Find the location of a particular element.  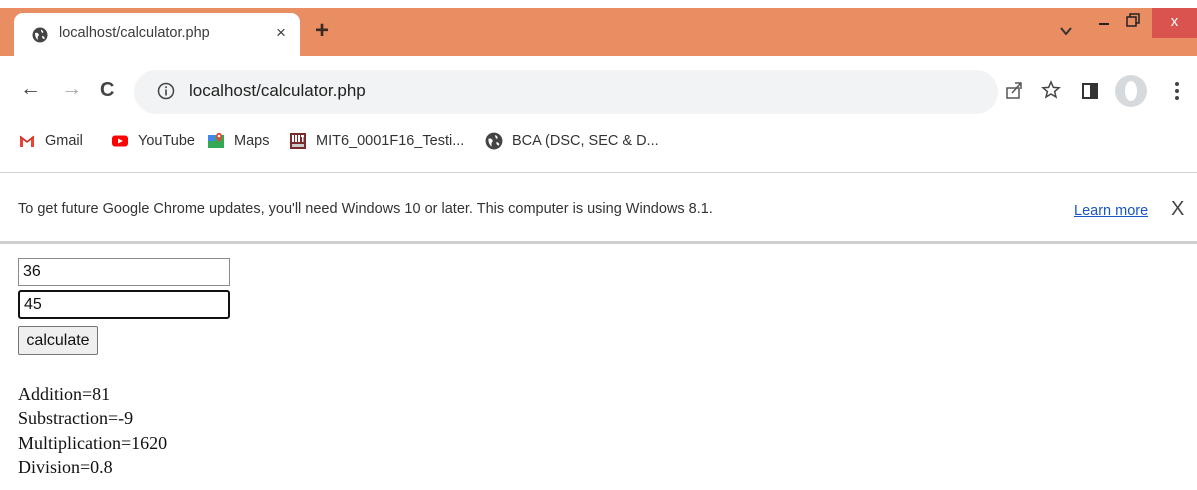

bookmark-youtube: YouTube is located at coordinates (153, 141).